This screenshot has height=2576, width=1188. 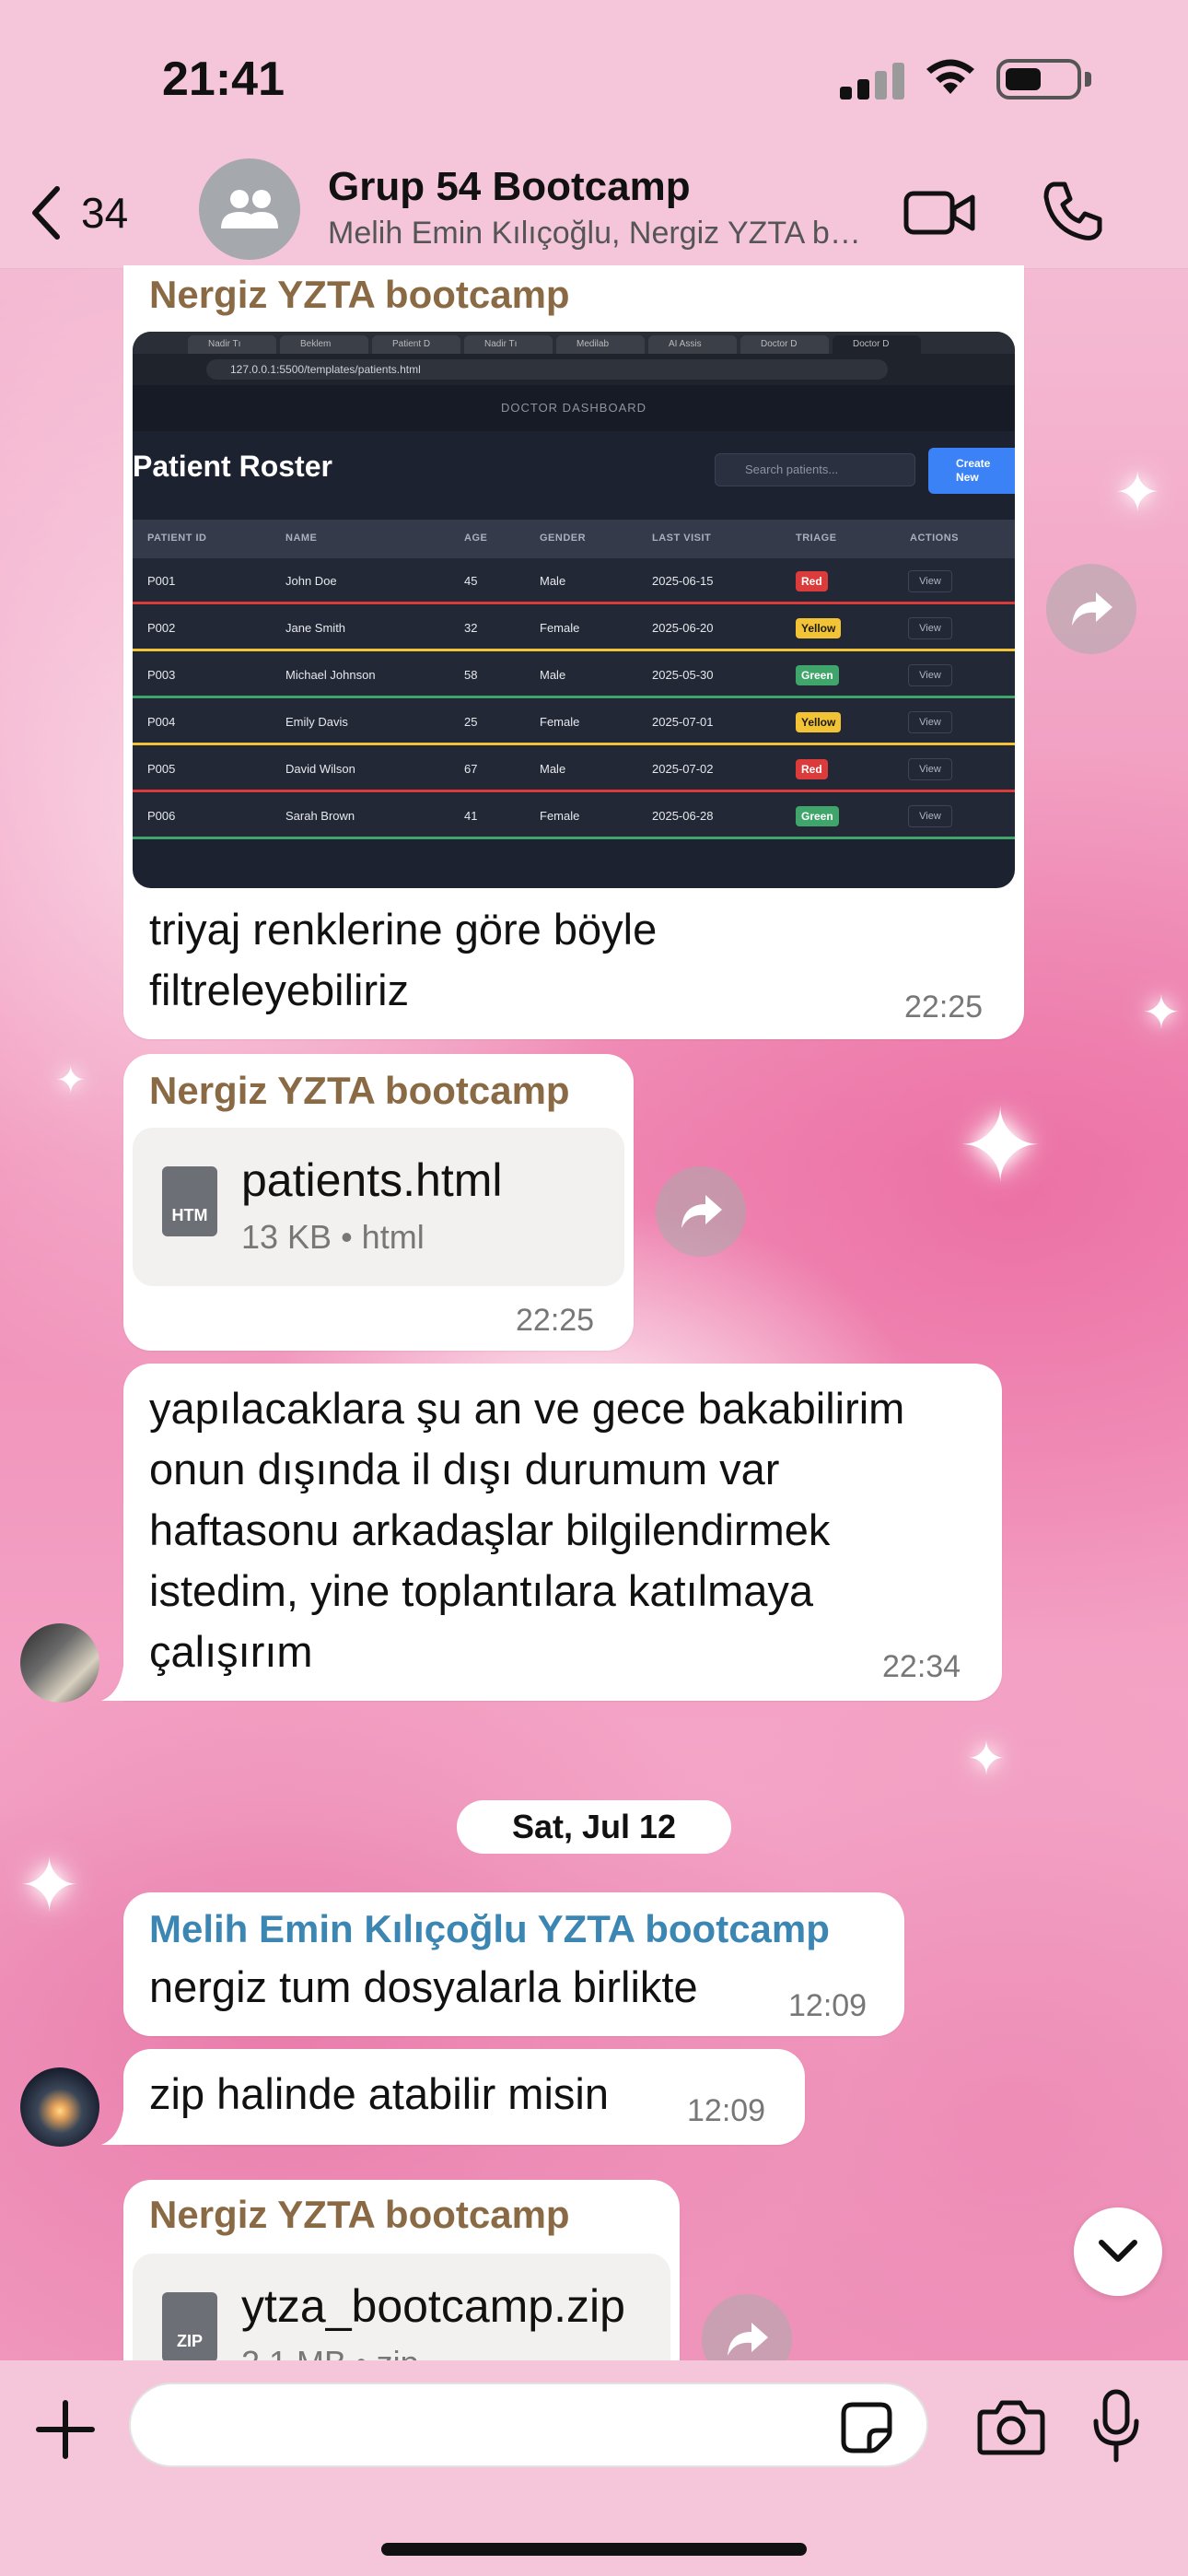 What do you see at coordinates (189, 2327) in the screenshot?
I see `zip-file-icon: ZIP` at bounding box center [189, 2327].